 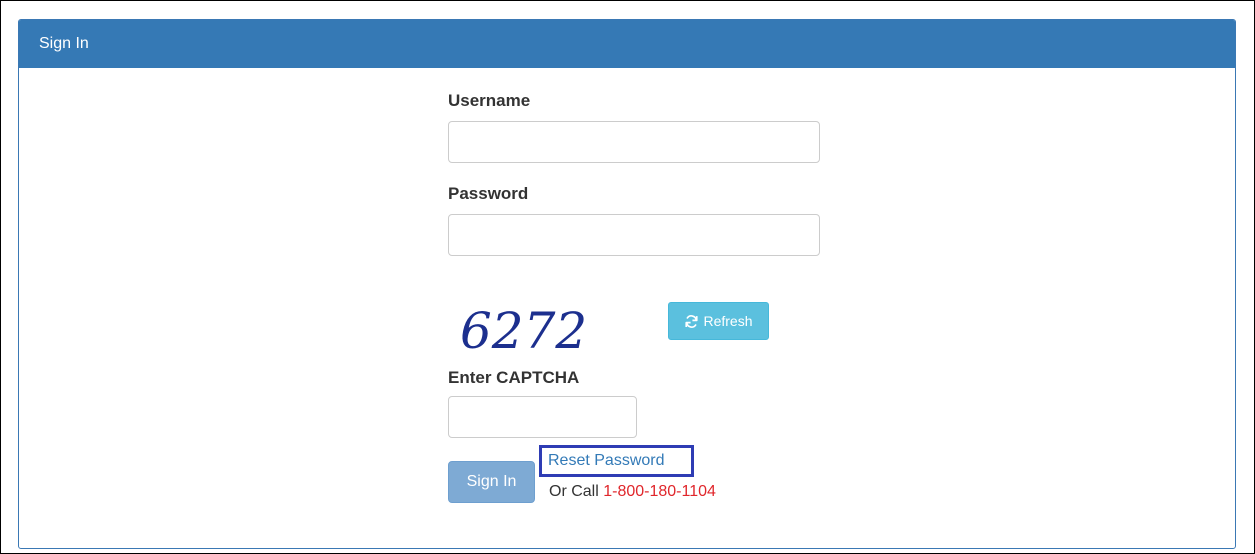 I want to click on sign-in-button-label: Sign In, so click(x=491, y=481).